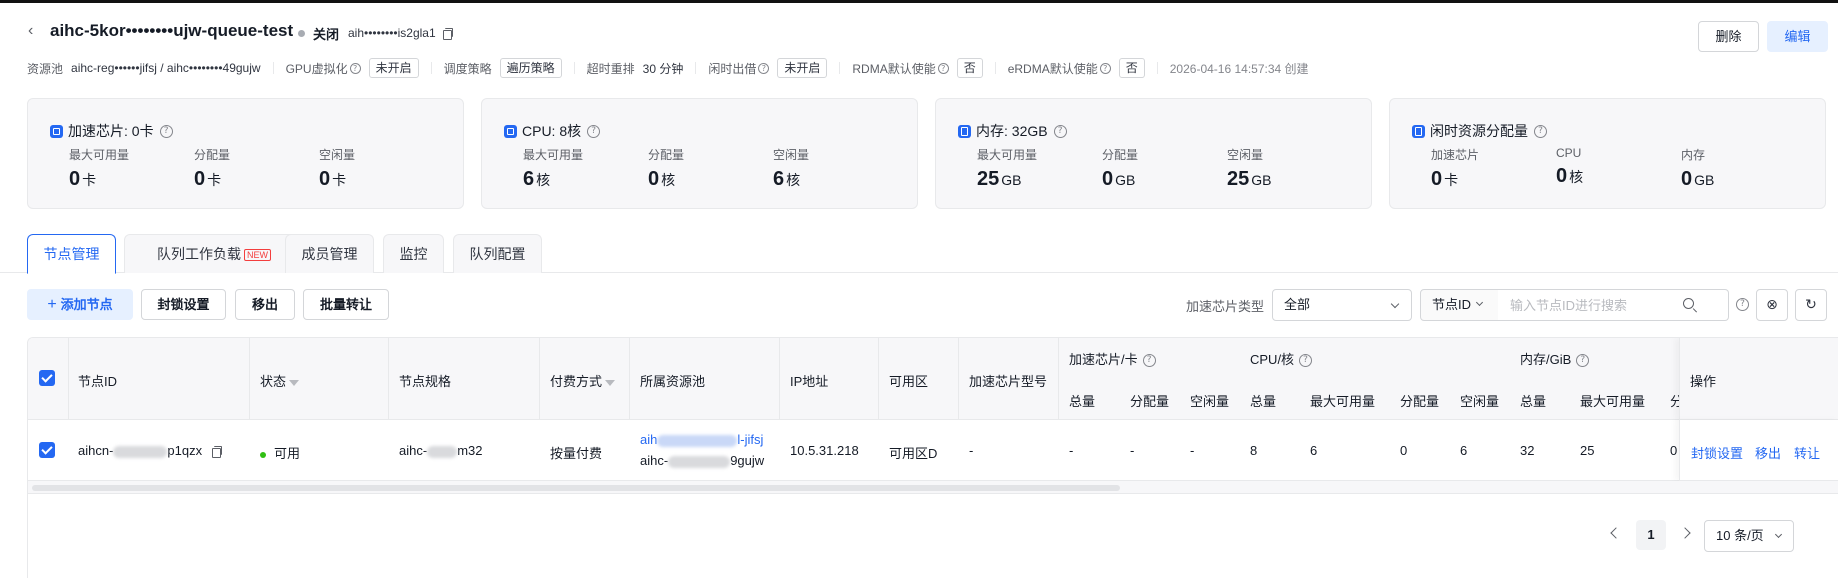  I want to click on window-top-border, so click(919, 1).